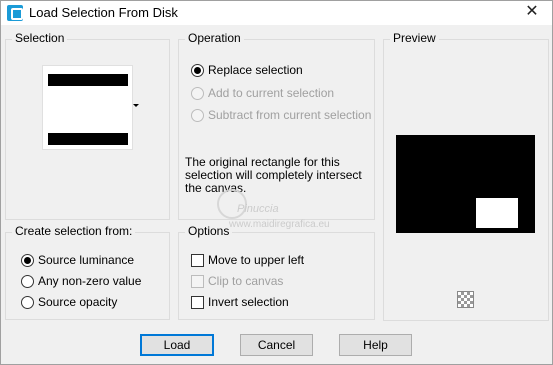 This screenshot has height=365, width=553. Describe the element at coordinates (214, 38) in the screenshot. I see `operation-group-label: Operation` at that location.